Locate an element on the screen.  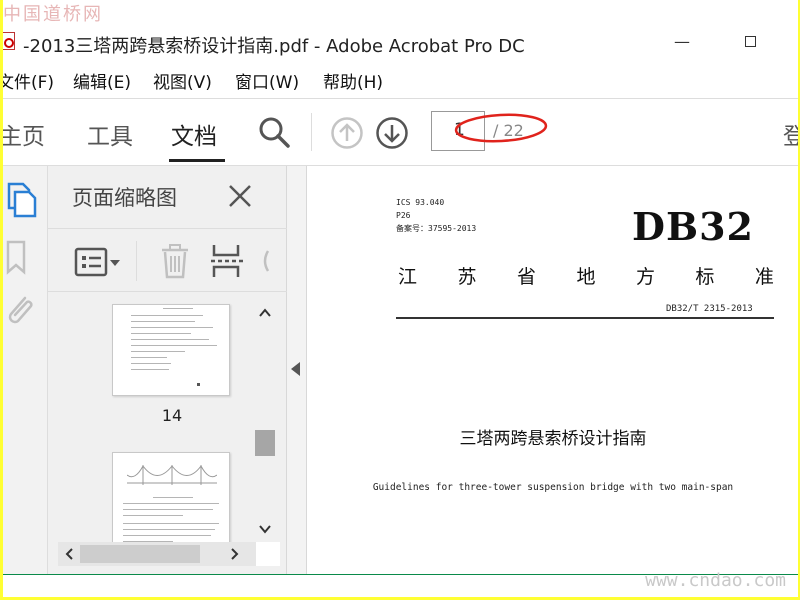
thumbnail-horizontal-scrollbar is located at coordinates (169, 554).